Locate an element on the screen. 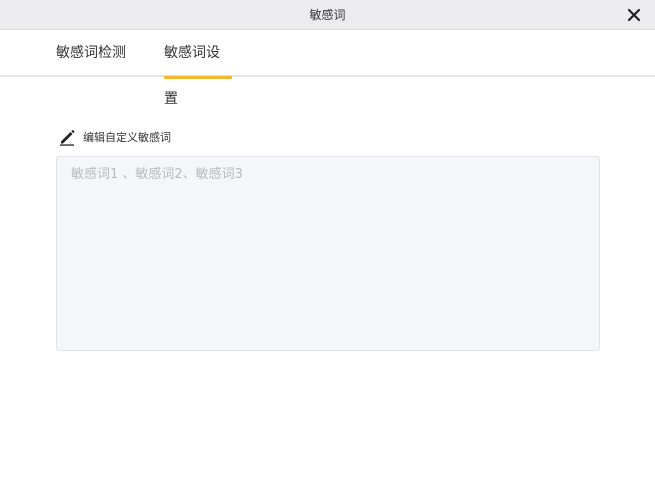 Image resolution: width=655 pixels, height=500 pixels. active-tab-indicator is located at coordinates (198, 77).